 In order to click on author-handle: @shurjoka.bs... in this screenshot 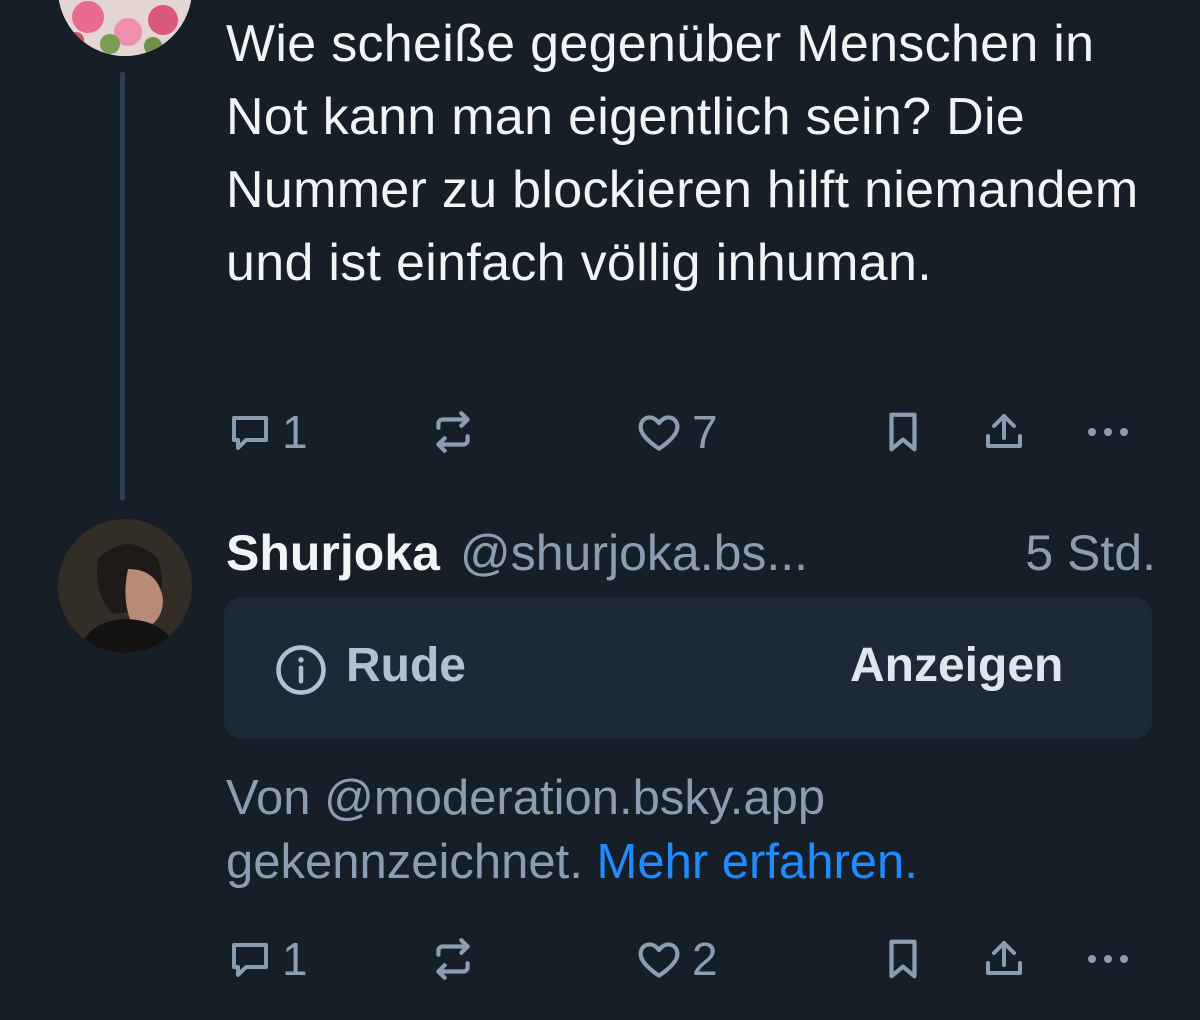, I will do `click(634, 553)`.